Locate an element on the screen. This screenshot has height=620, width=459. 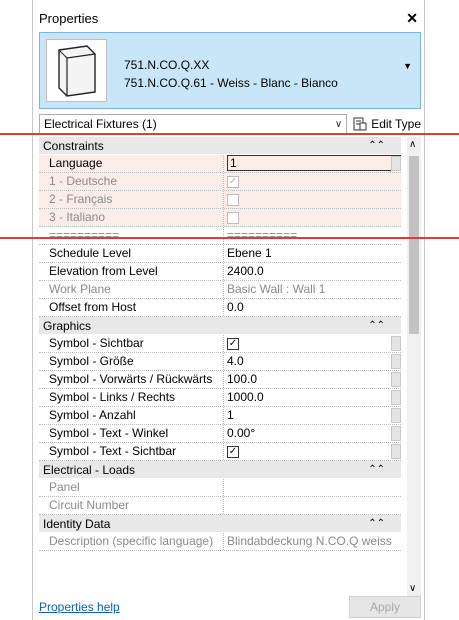
property-value-text: 100.0 is located at coordinates (242, 379).